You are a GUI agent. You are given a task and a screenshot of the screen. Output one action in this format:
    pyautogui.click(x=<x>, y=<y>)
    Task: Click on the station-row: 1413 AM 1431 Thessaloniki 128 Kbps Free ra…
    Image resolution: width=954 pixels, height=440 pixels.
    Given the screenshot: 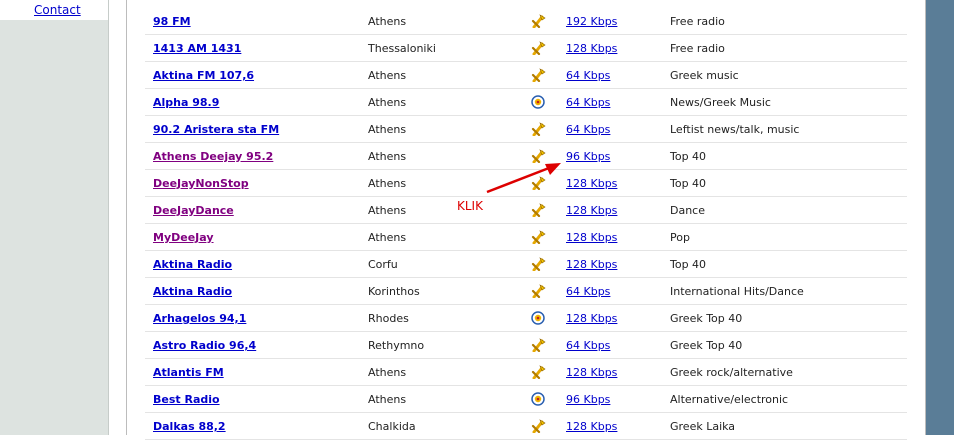 What is the action you would take?
    pyautogui.click(x=526, y=48)
    